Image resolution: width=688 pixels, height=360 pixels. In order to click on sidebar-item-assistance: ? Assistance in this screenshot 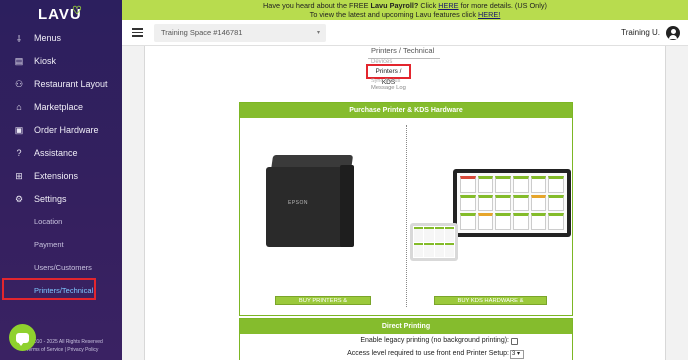, I will do `click(61, 153)`.